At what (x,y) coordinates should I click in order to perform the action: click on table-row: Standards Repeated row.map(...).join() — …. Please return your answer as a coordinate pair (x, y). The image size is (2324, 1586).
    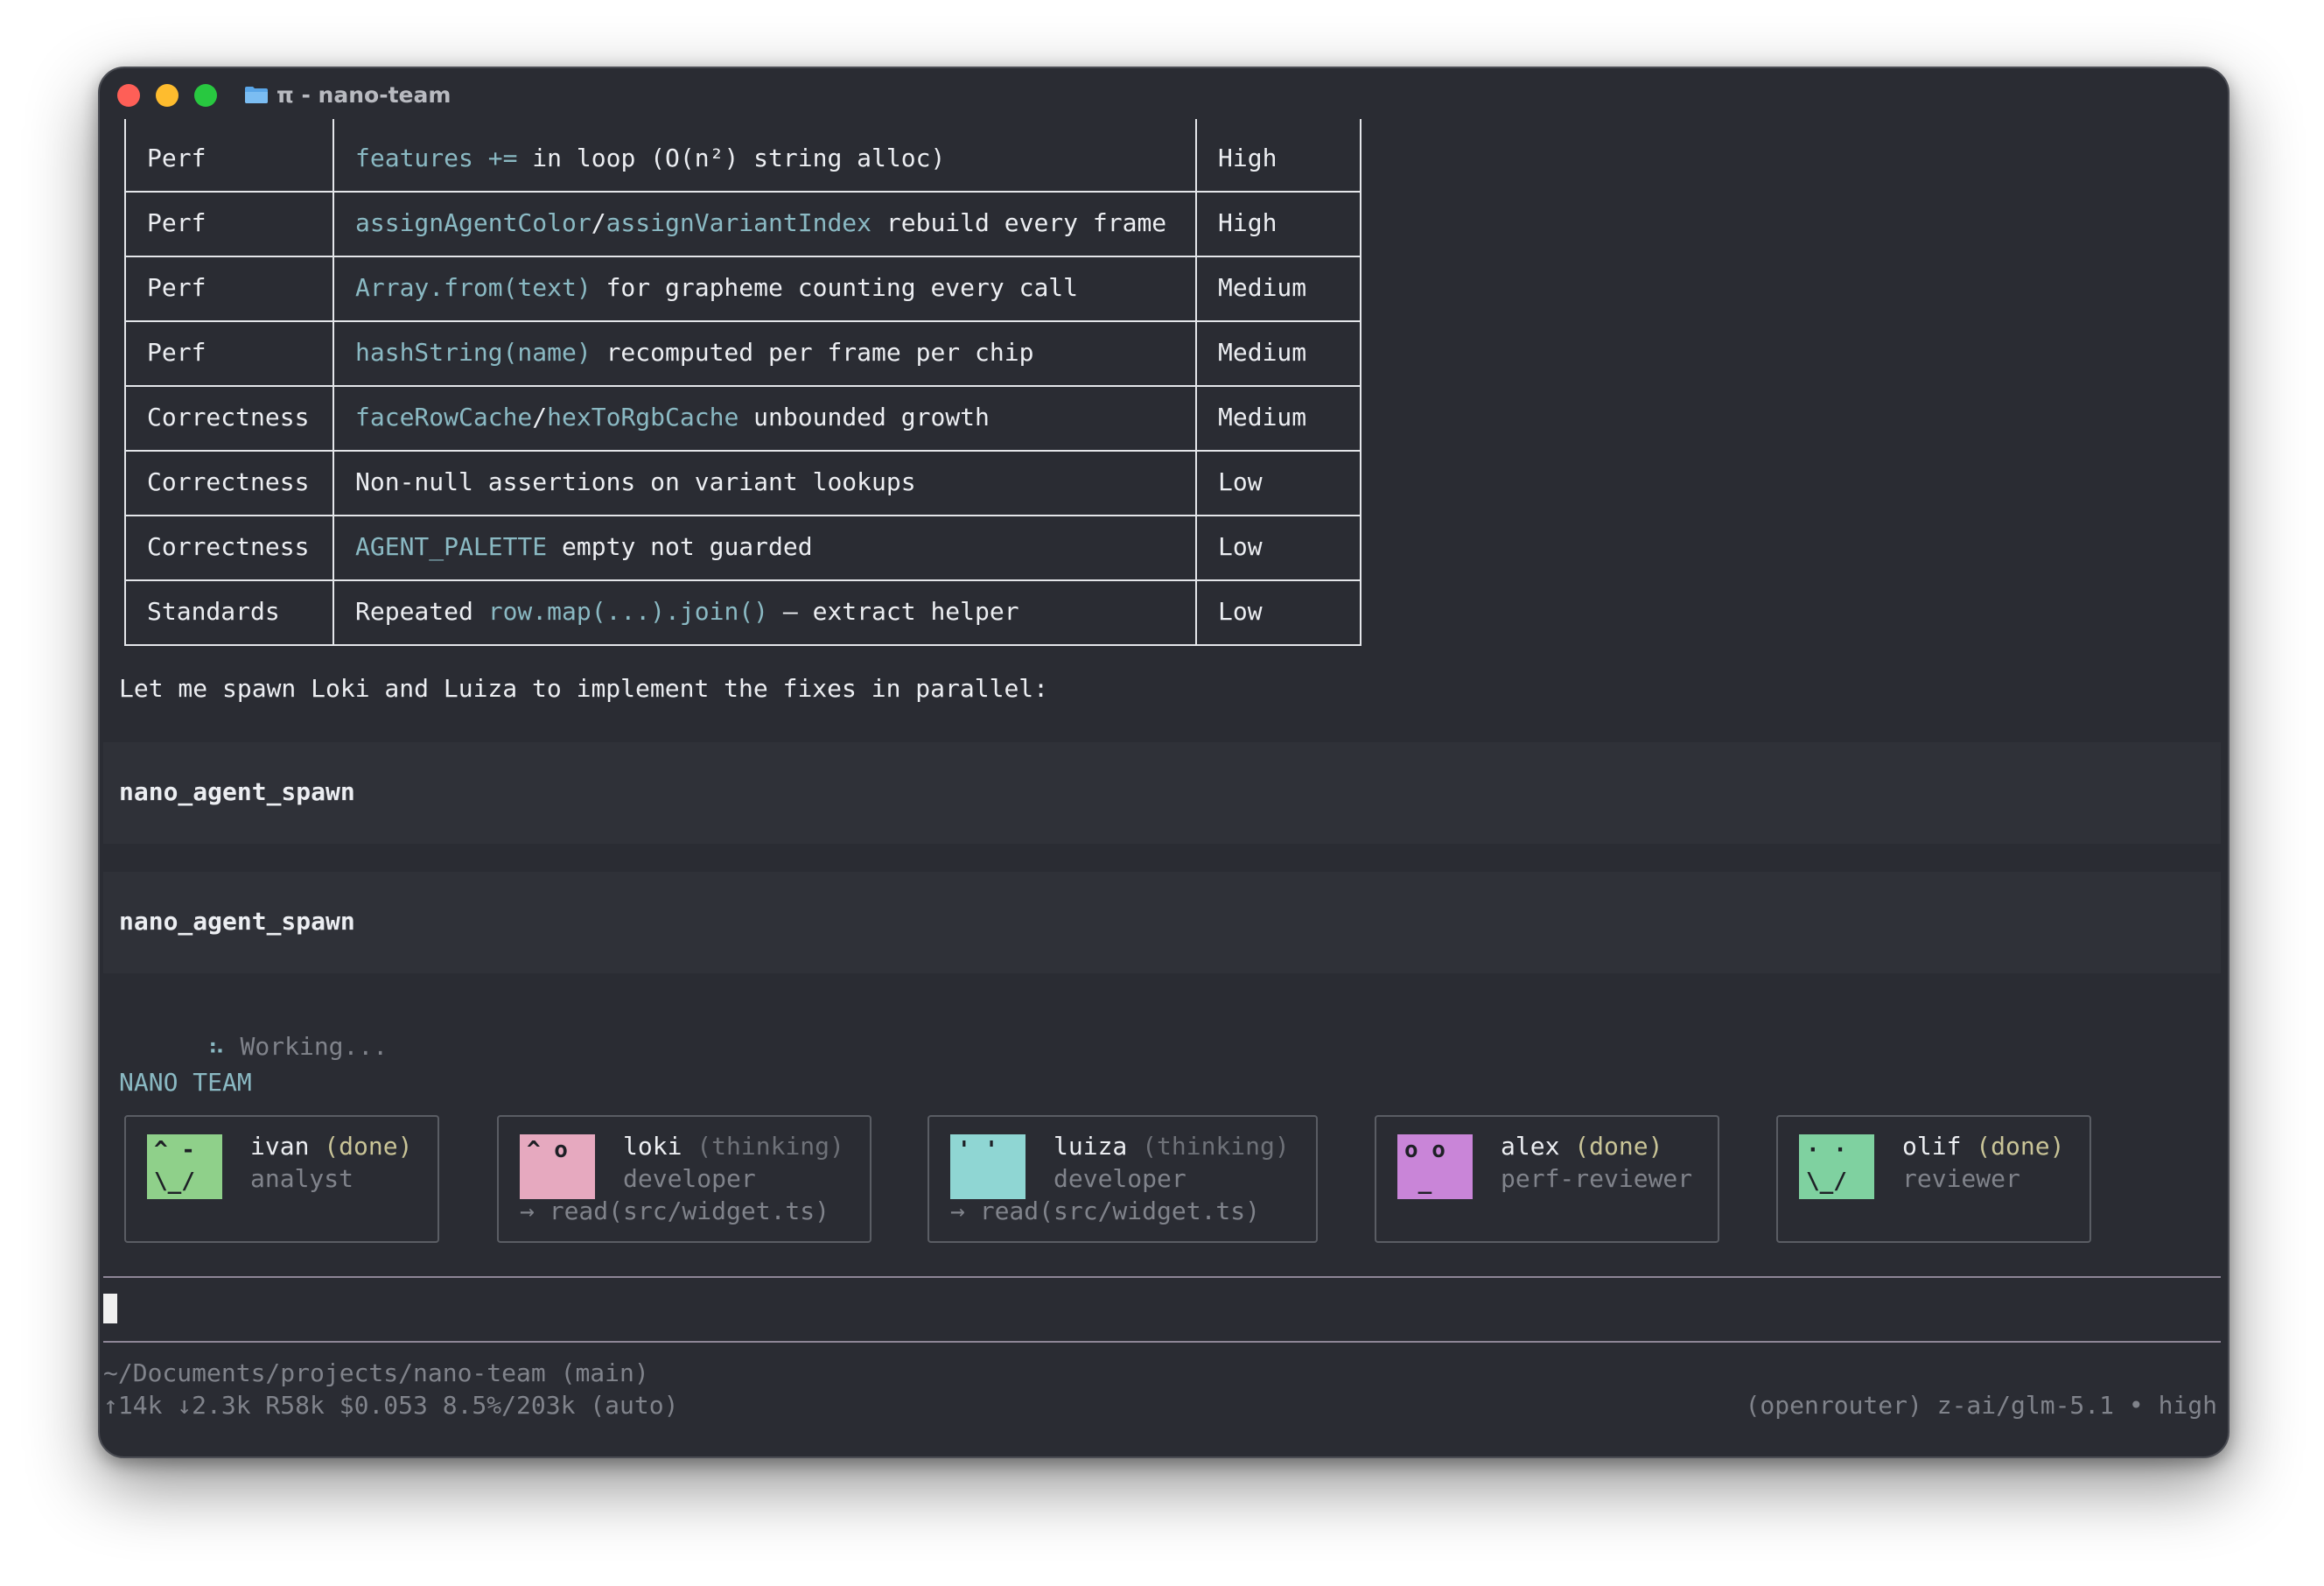
    Looking at the image, I should click on (742, 611).